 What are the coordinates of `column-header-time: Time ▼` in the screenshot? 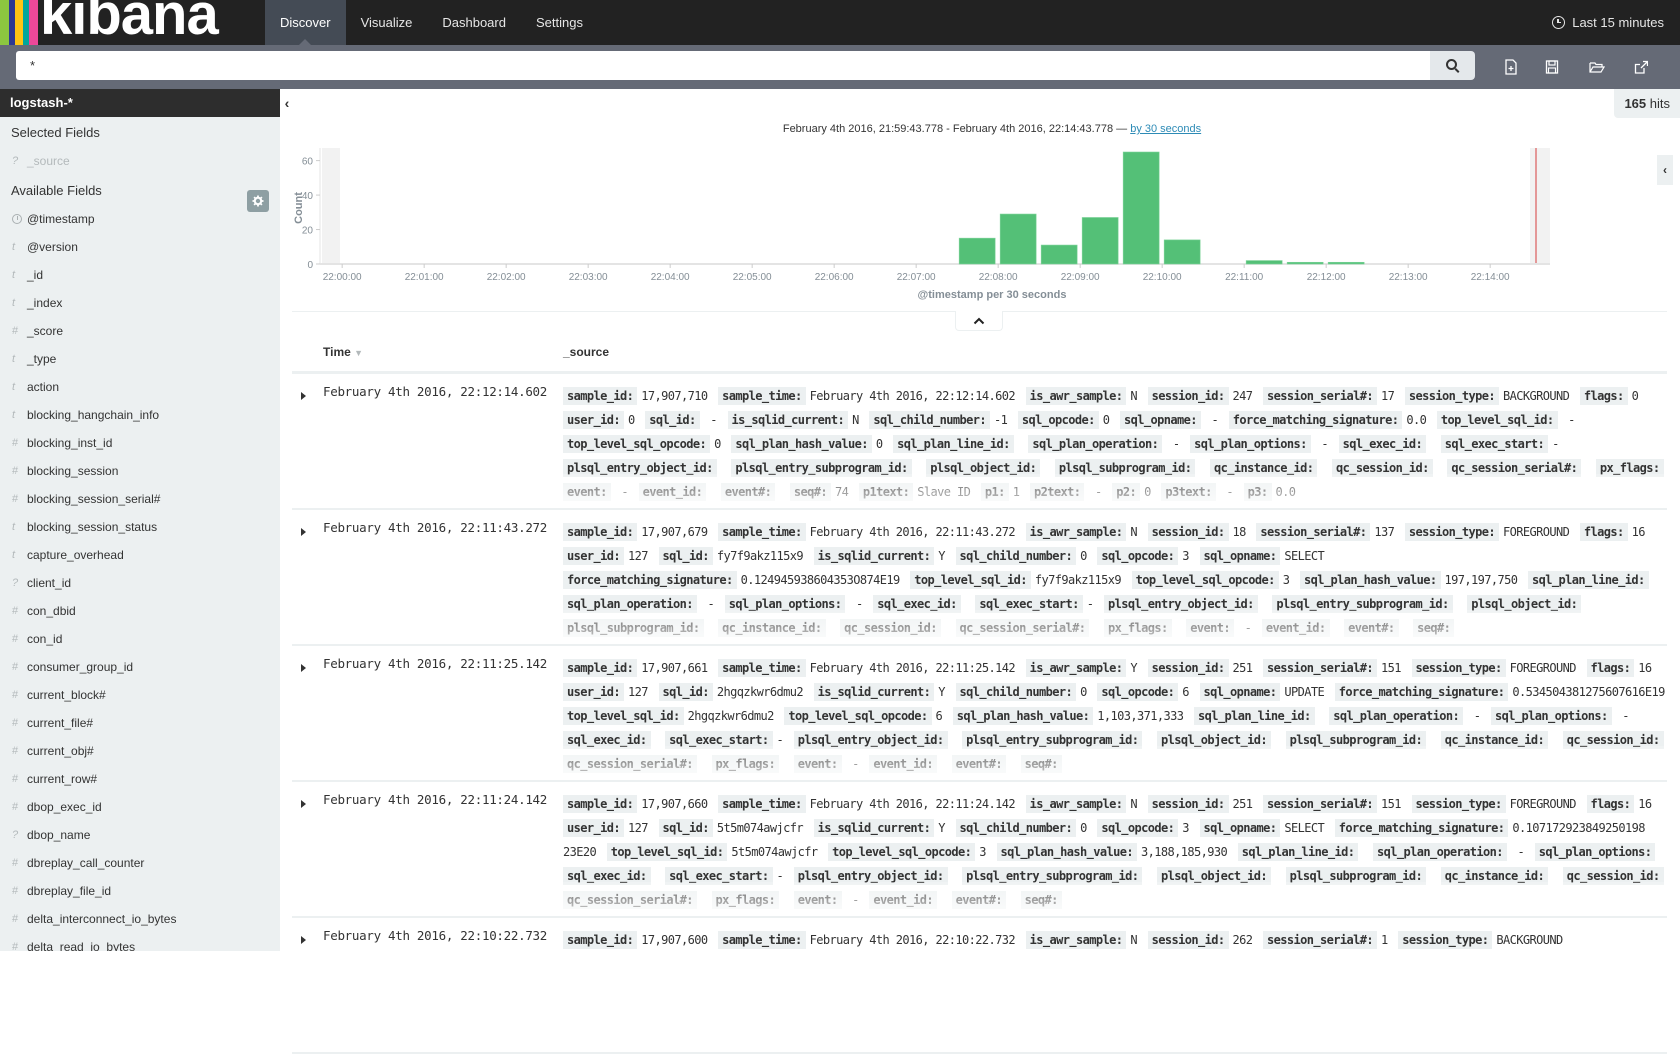 It's located at (443, 352).